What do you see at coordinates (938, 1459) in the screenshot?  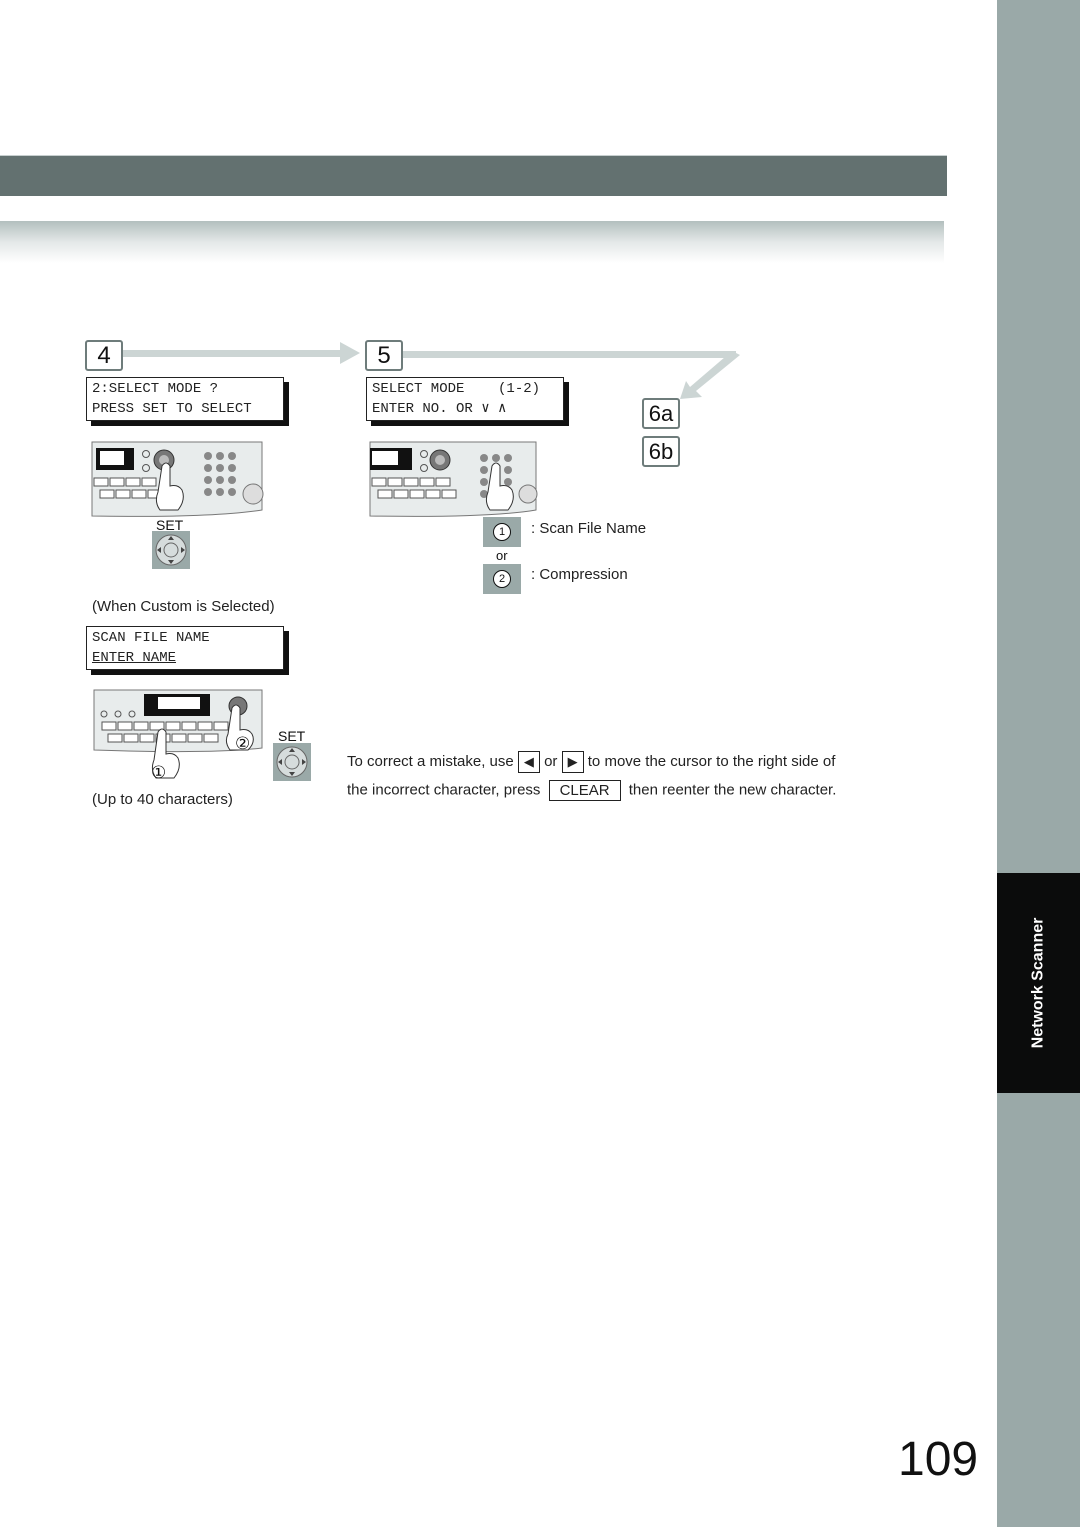 I see `page-number: 109` at bounding box center [938, 1459].